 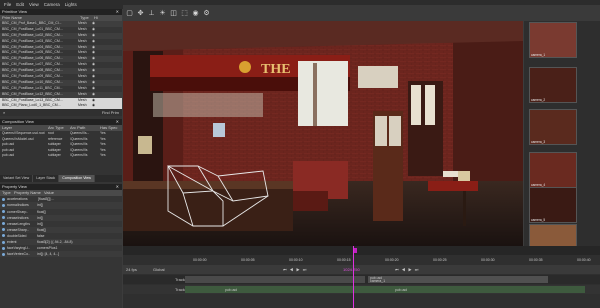 What do you see at coordinates (553, 85) in the screenshot?
I see `camera-thumbnail: camera_2` at bounding box center [553, 85].